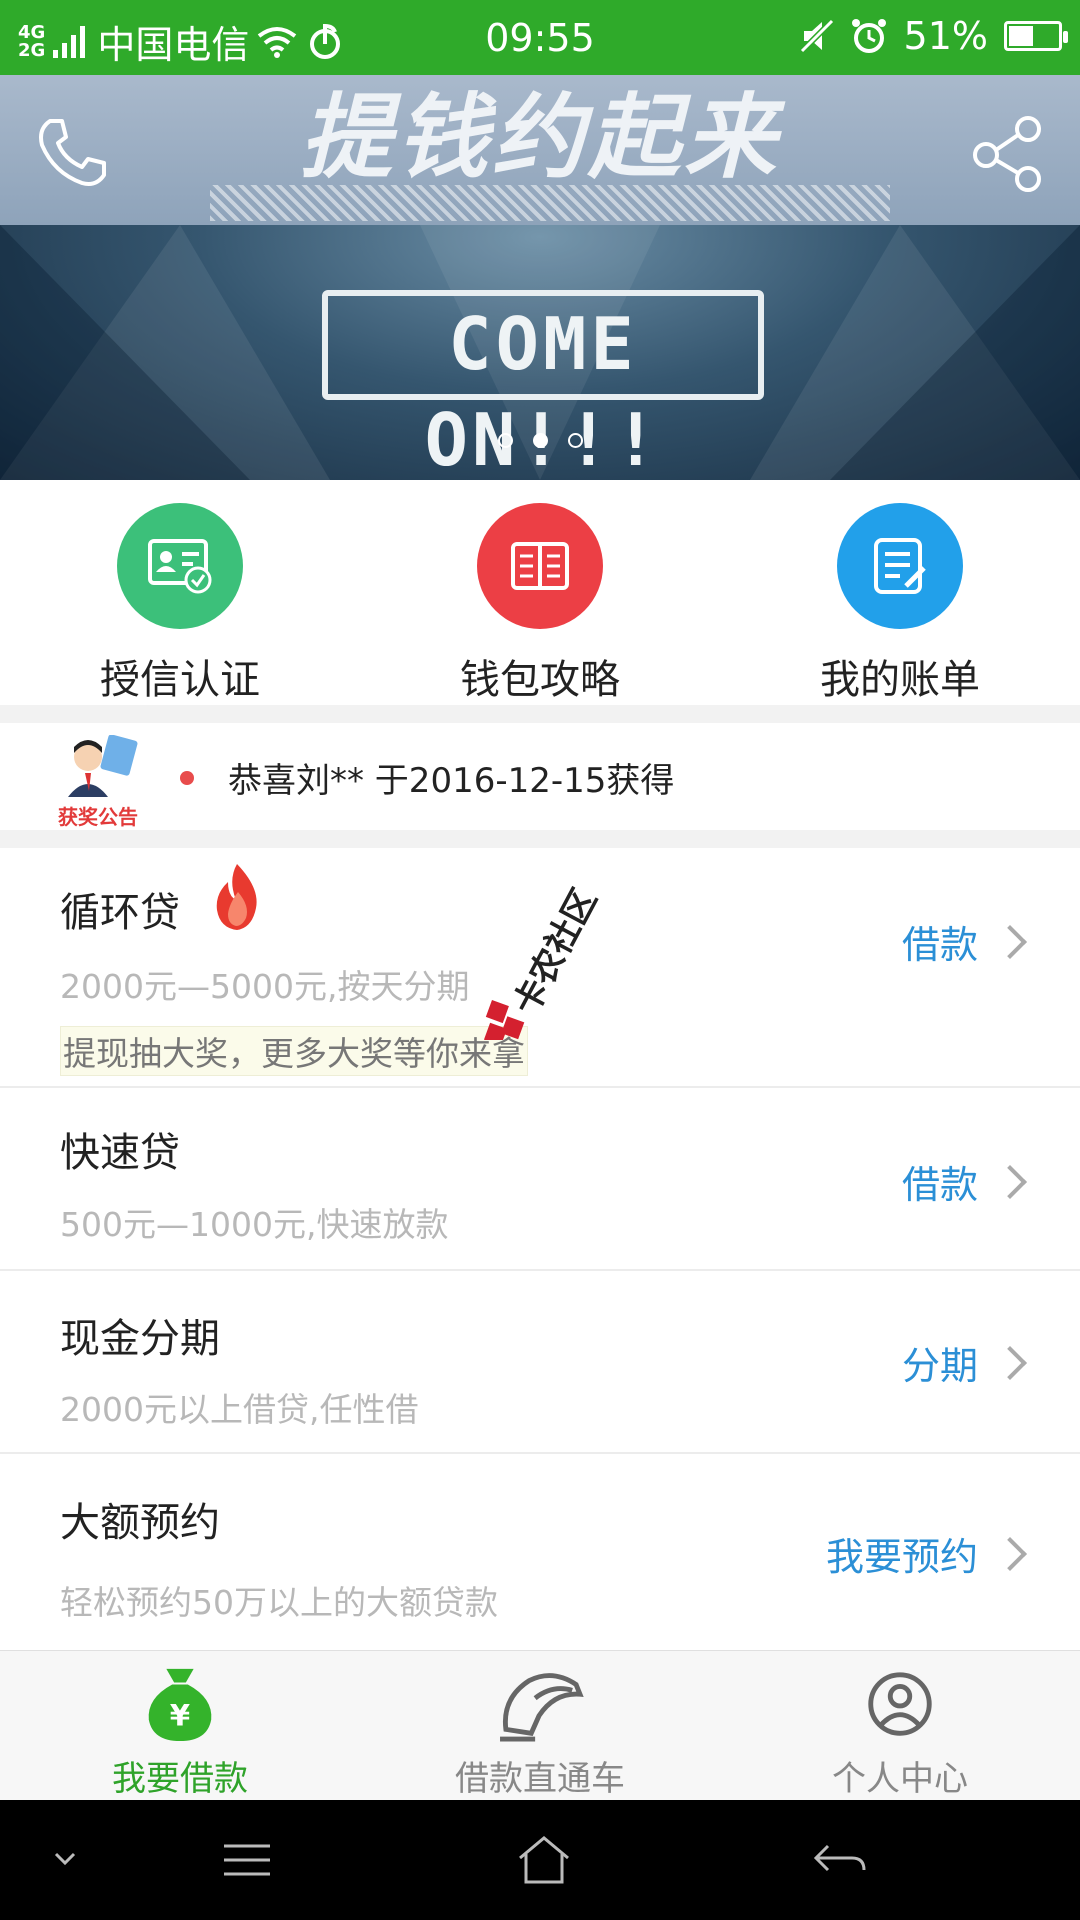 This screenshot has width=1080, height=1920. What do you see at coordinates (187, 778) in the screenshot?
I see `notice-bullet` at bounding box center [187, 778].